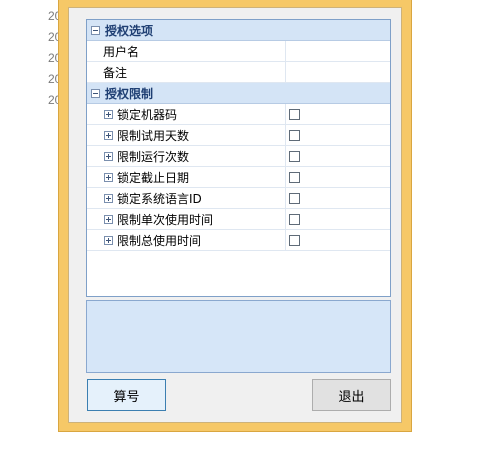 This screenshot has width=484, height=454. Describe the element at coordinates (351, 395) in the screenshot. I see `exit-button: 退出` at that location.